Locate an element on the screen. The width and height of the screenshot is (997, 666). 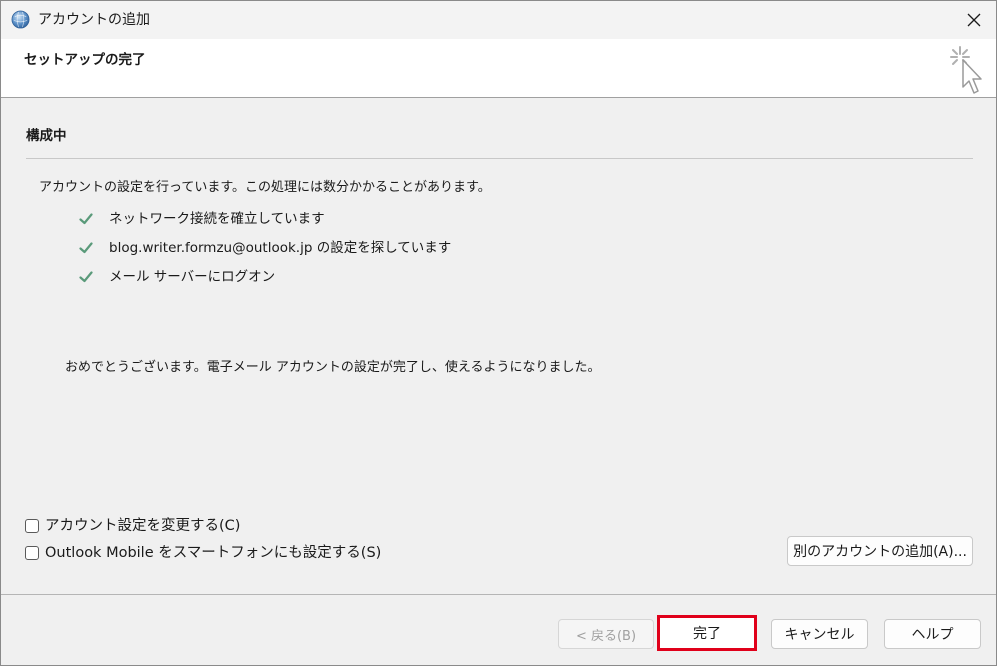
close-button is located at coordinates (974, 20).